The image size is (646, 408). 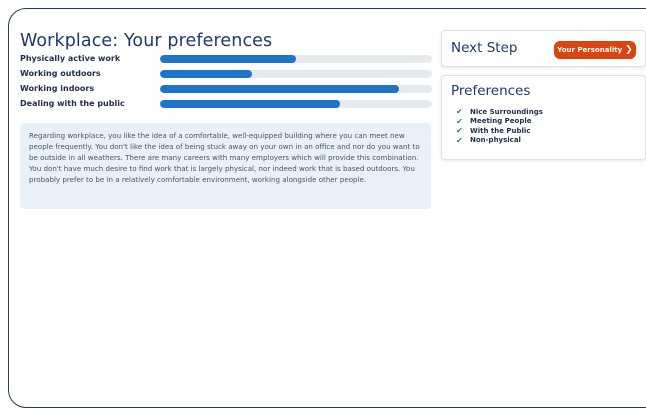 I want to click on preference-bar-dealing-with-public: Dealing with the public, so click(x=227, y=104).